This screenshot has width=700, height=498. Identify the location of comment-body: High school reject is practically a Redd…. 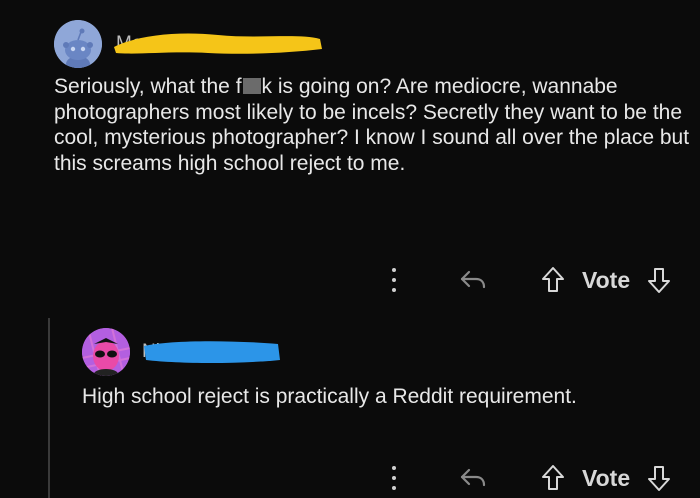
(329, 396).